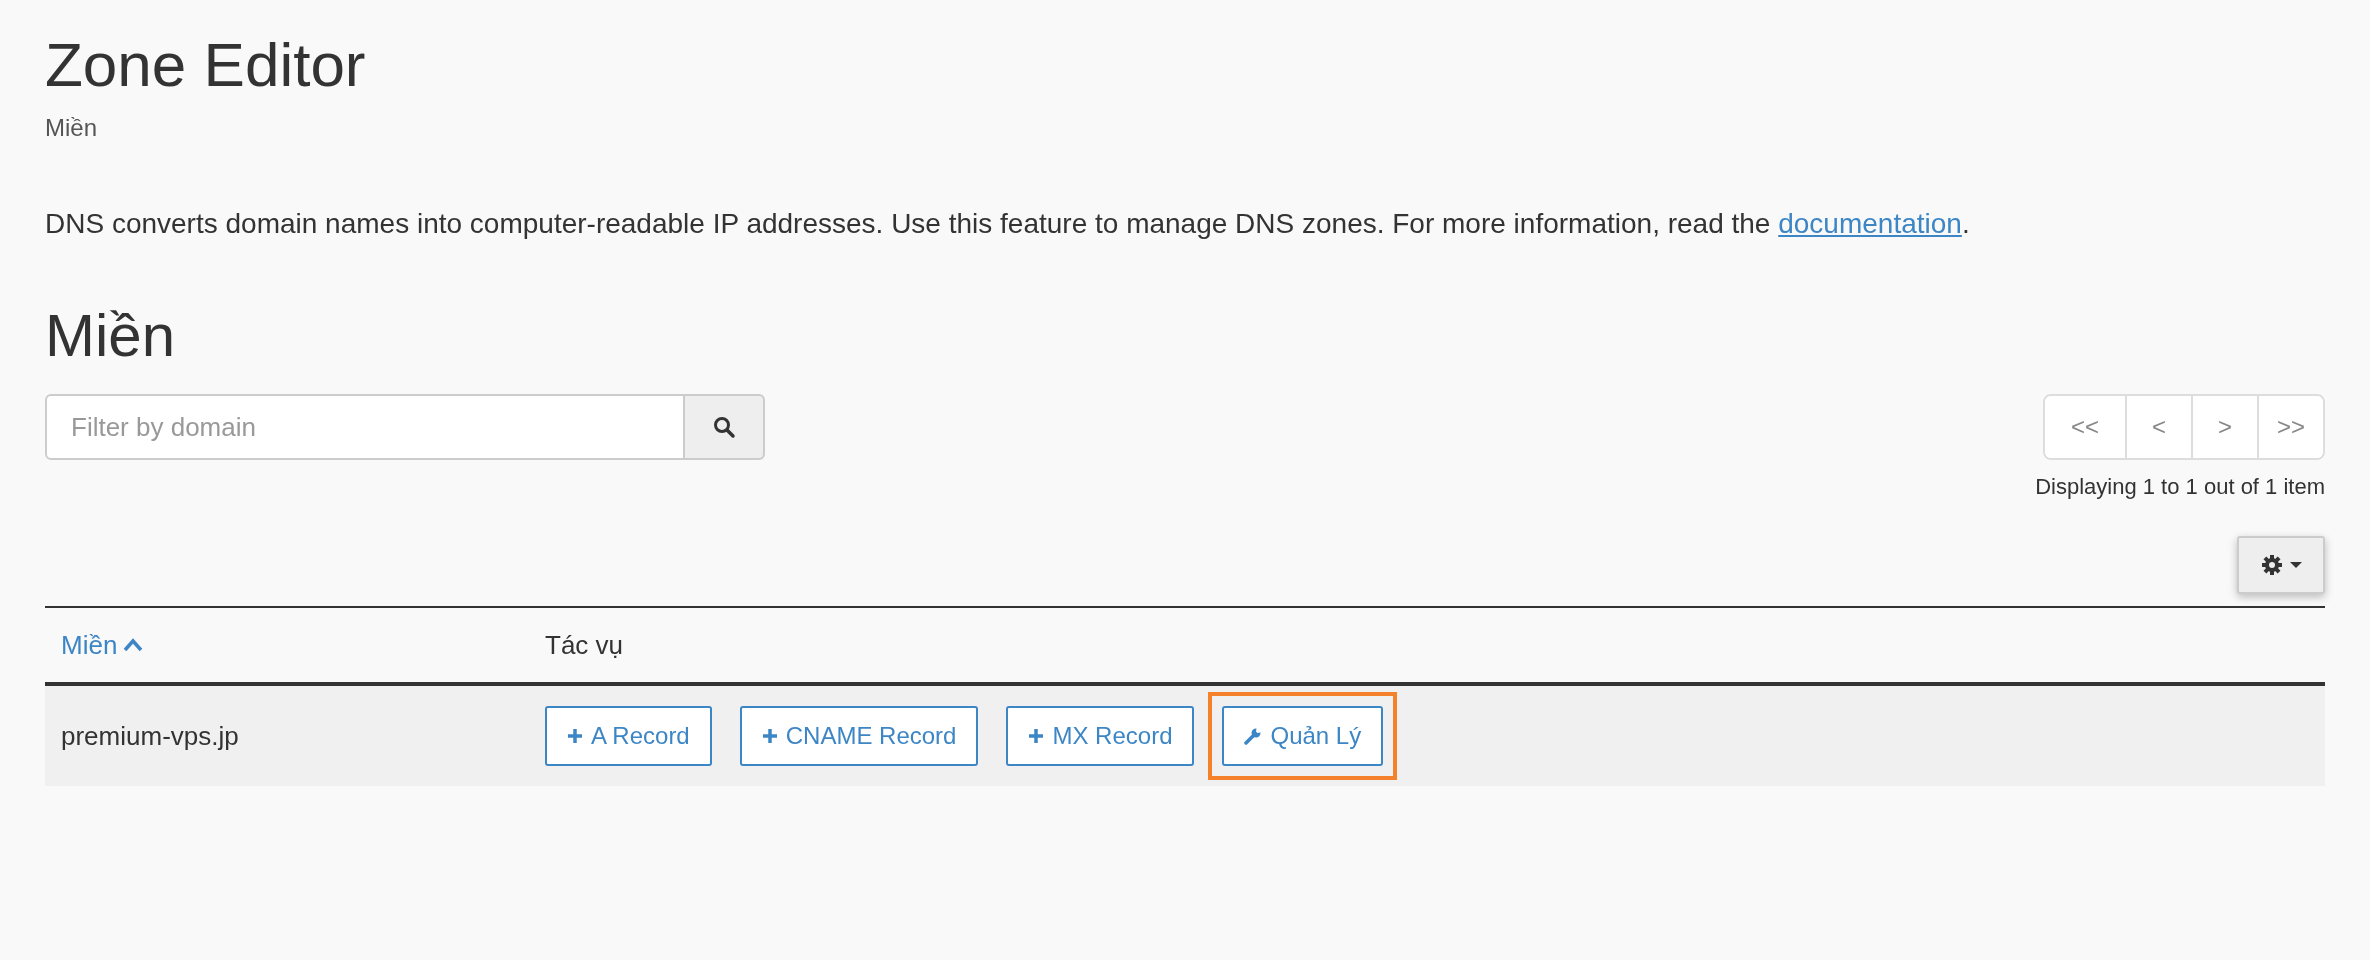 This screenshot has height=960, width=2370. I want to click on settings-dropdown-button, so click(2281, 565).